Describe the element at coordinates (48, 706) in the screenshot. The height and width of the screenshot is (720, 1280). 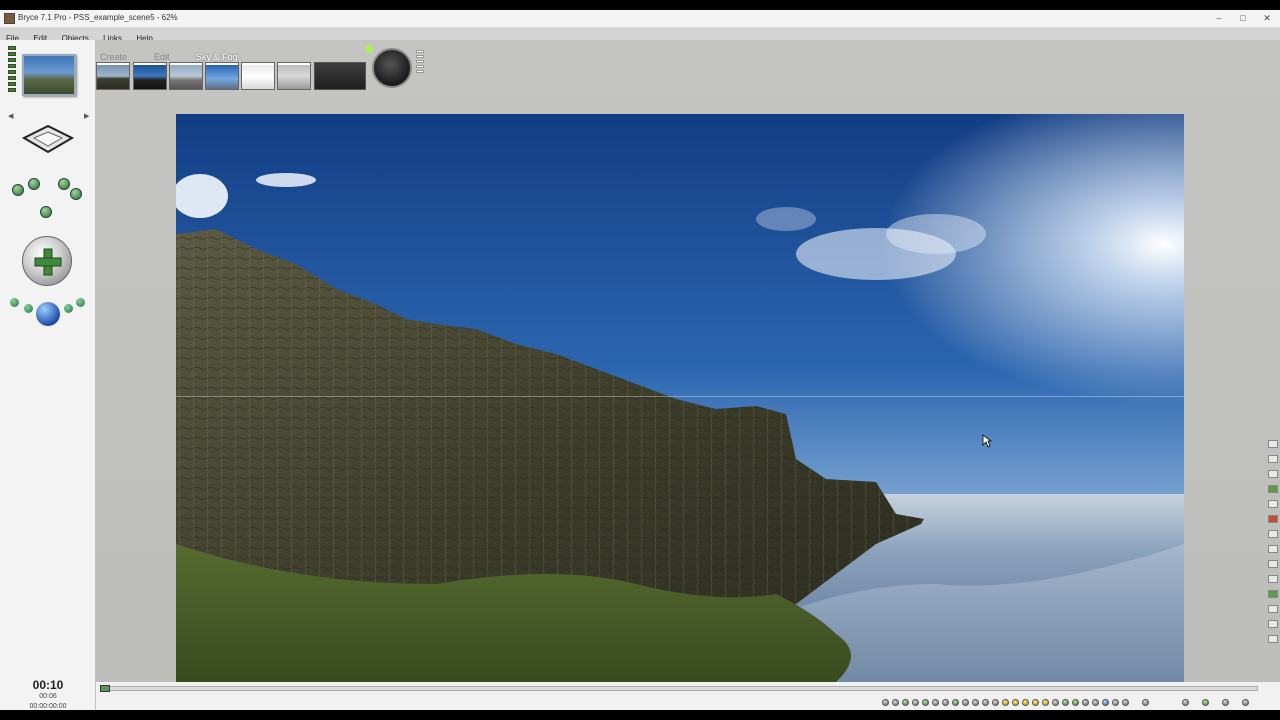
I see `clock-frames: 00:00:00:00` at that location.